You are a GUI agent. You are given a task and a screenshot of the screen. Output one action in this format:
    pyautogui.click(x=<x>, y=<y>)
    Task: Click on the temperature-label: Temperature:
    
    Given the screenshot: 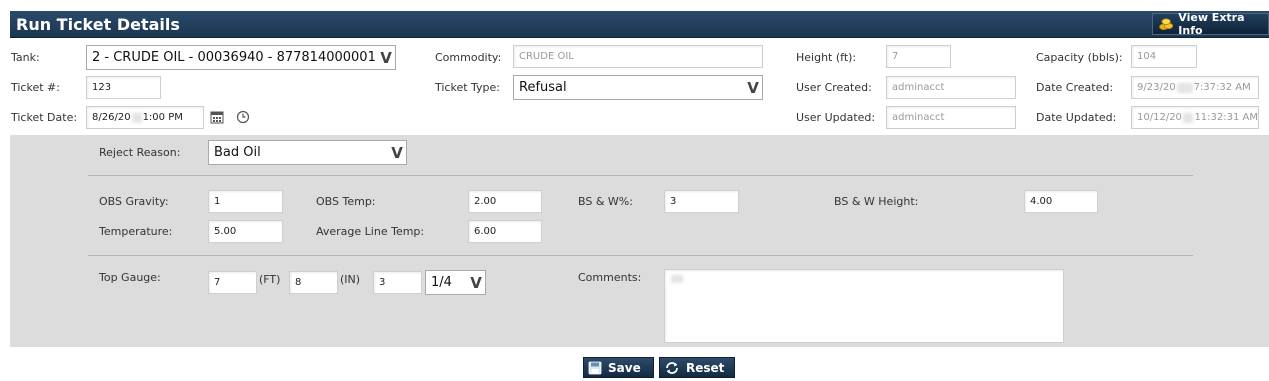 What is the action you would take?
    pyautogui.click(x=136, y=231)
    